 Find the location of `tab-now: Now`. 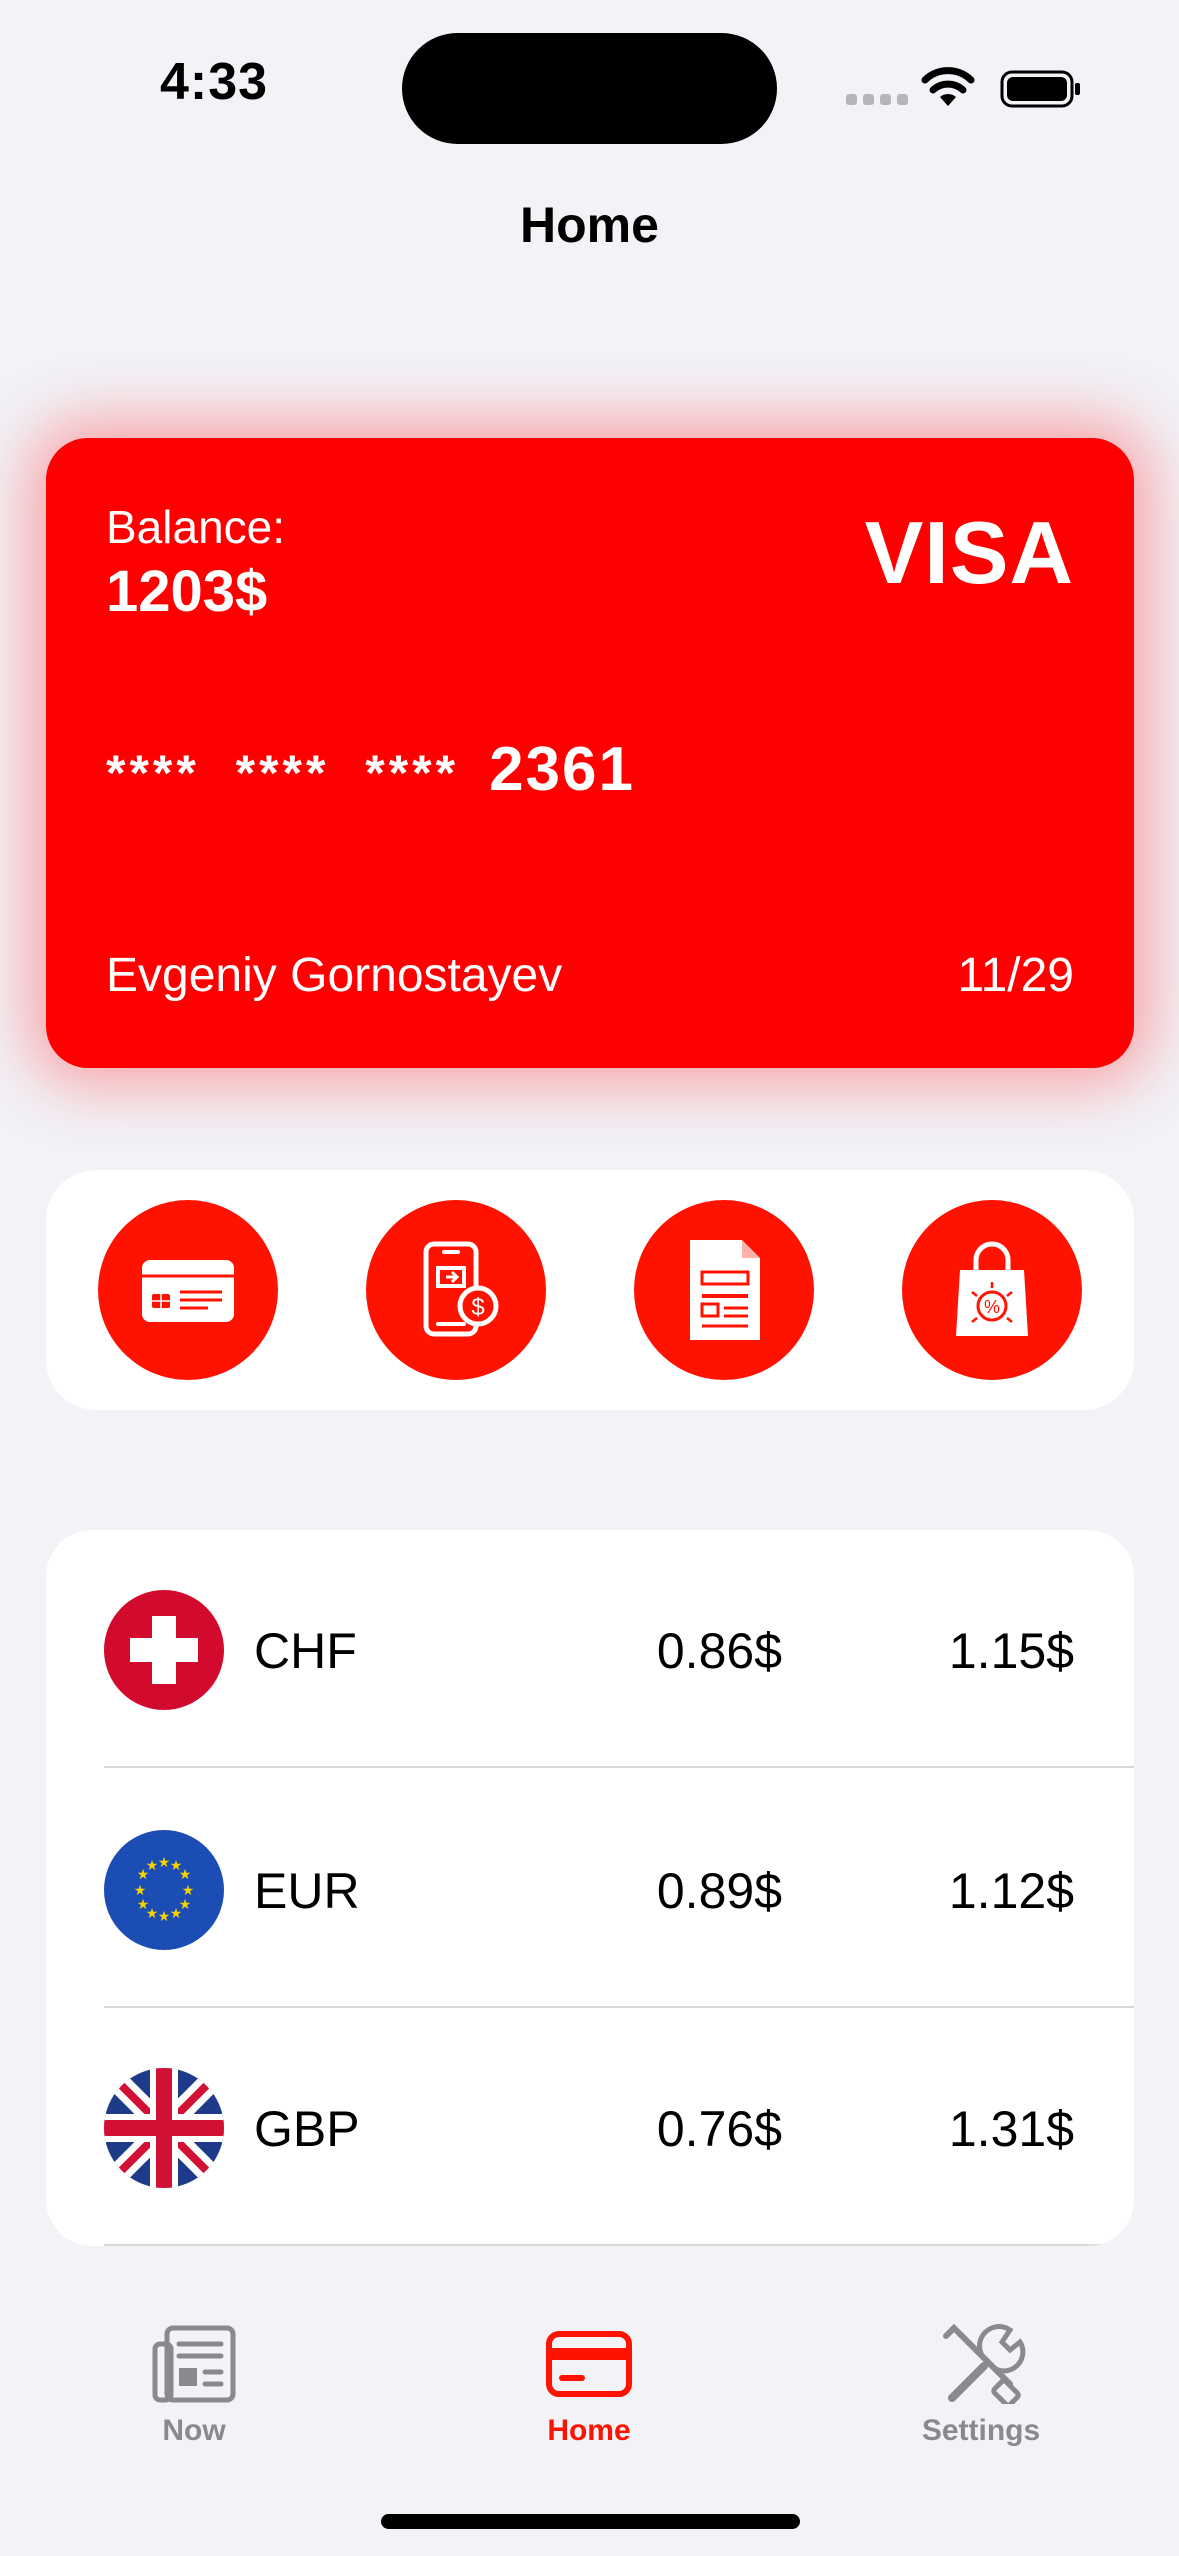

tab-now: Now is located at coordinates (194, 2386).